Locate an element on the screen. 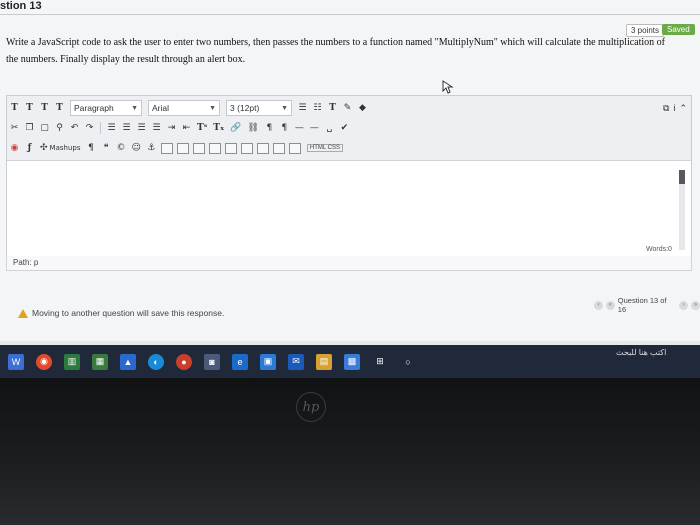 The width and height of the screenshot is (700, 525). media-icon: ● is located at coordinates (184, 361).